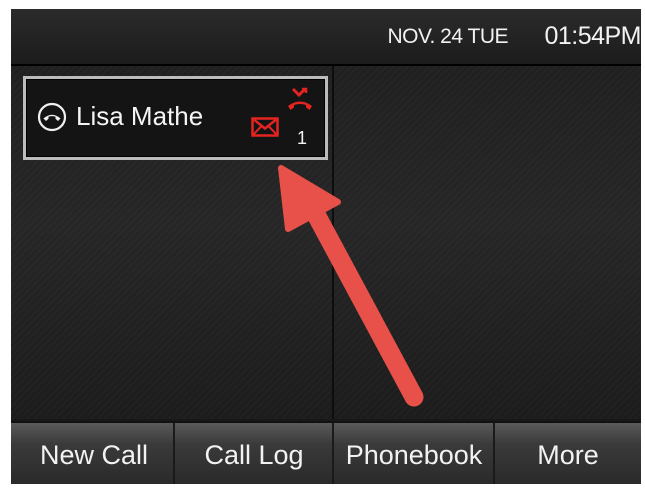  Describe the element at coordinates (414, 455) in the screenshot. I see `phonebook-button: Phonebook` at that location.